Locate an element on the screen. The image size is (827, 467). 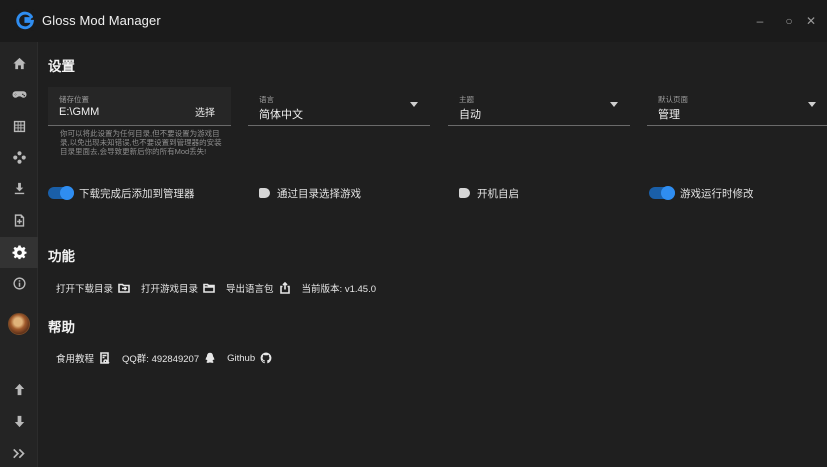
language-label: 语言 is located at coordinates (266, 99).